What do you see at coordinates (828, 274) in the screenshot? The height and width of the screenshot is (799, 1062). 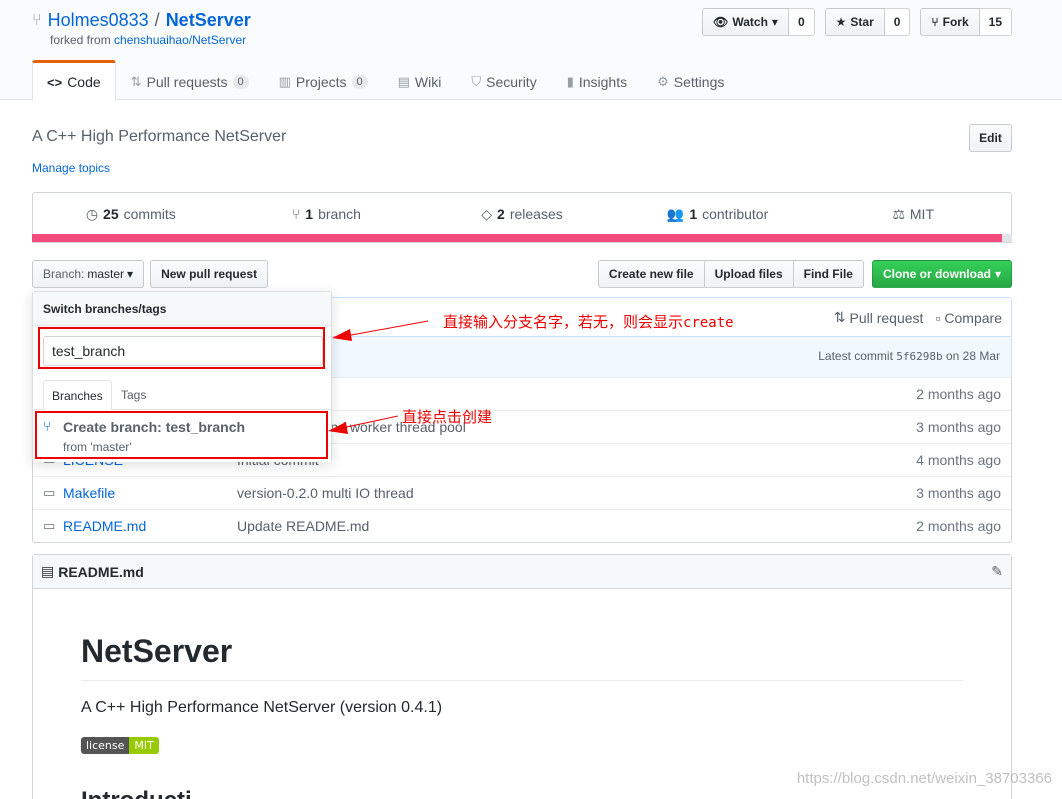 I see `find-file-button: Find File` at bounding box center [828, 274].